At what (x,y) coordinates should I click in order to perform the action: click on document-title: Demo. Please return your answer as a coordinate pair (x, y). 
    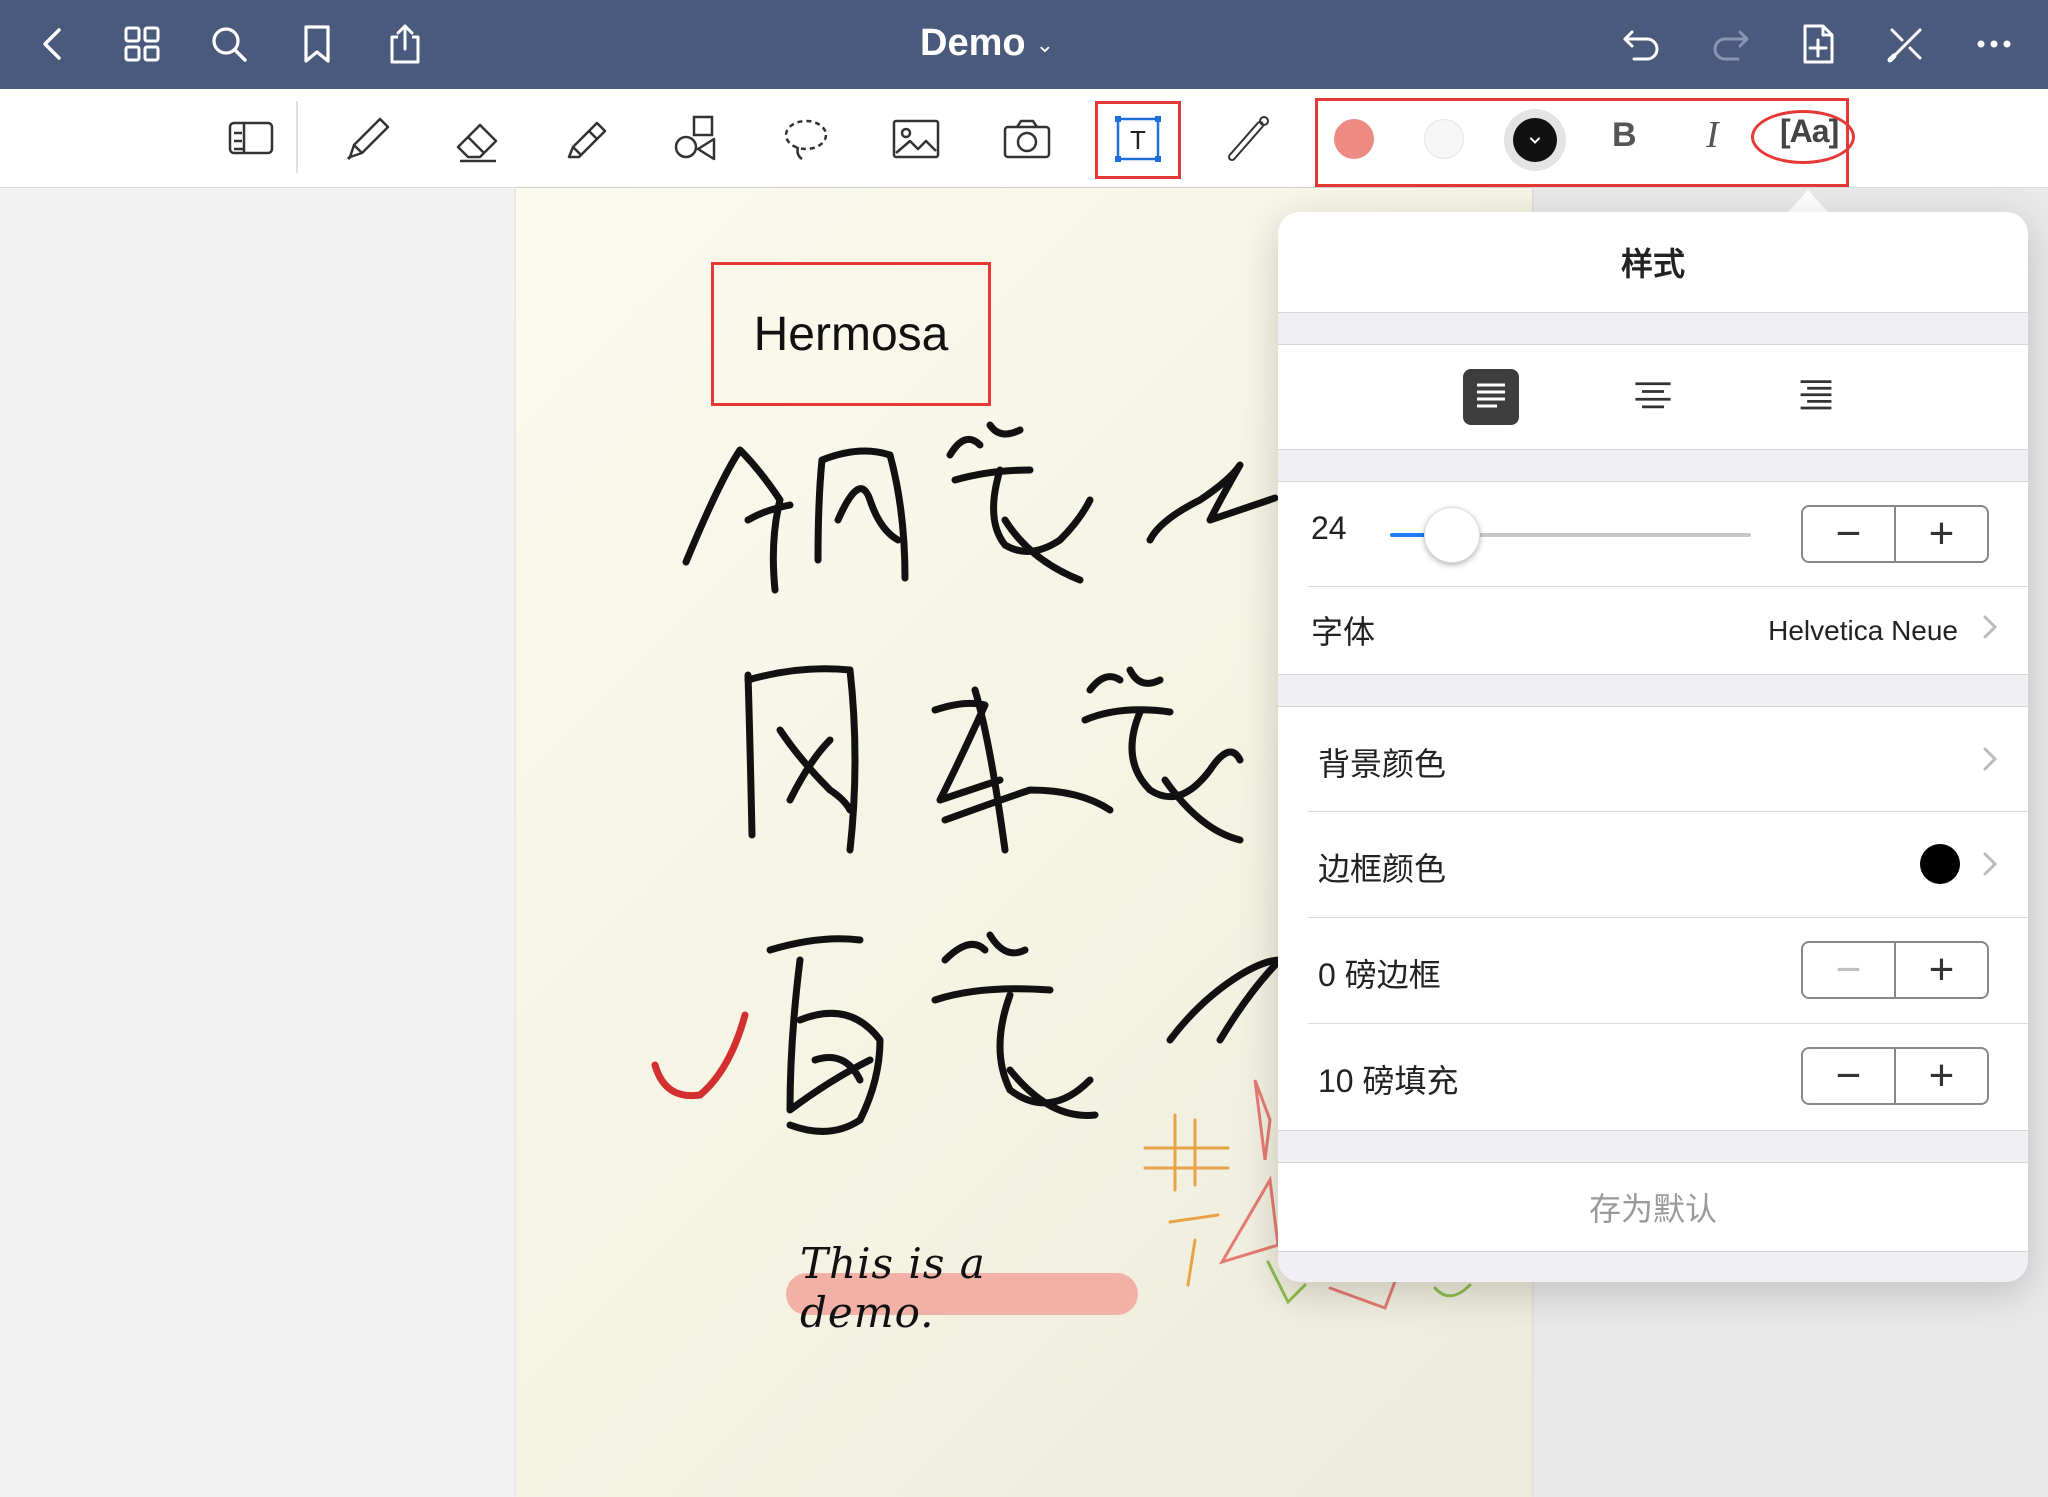
    Looking at the image, I should click on (973, 42).